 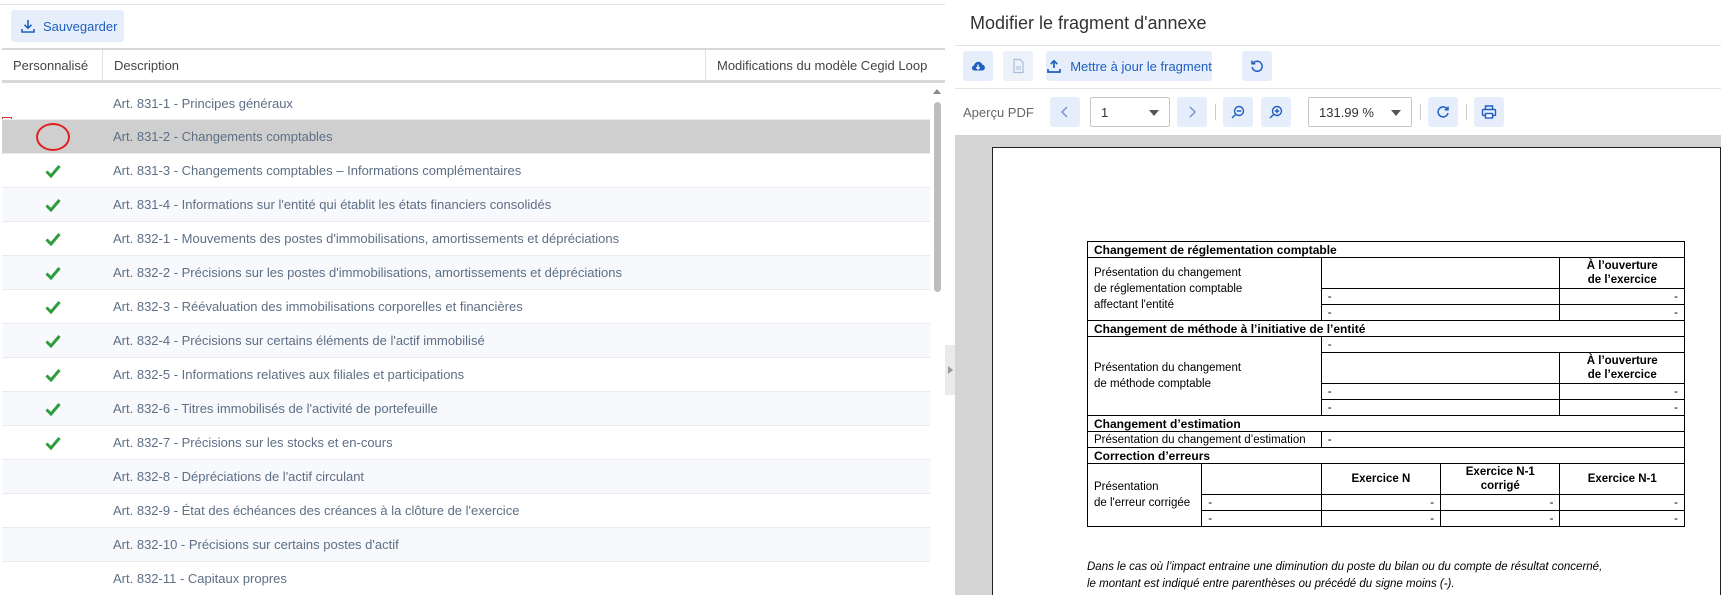 I want to click on highlight-circle, so click(x=52, y=136).